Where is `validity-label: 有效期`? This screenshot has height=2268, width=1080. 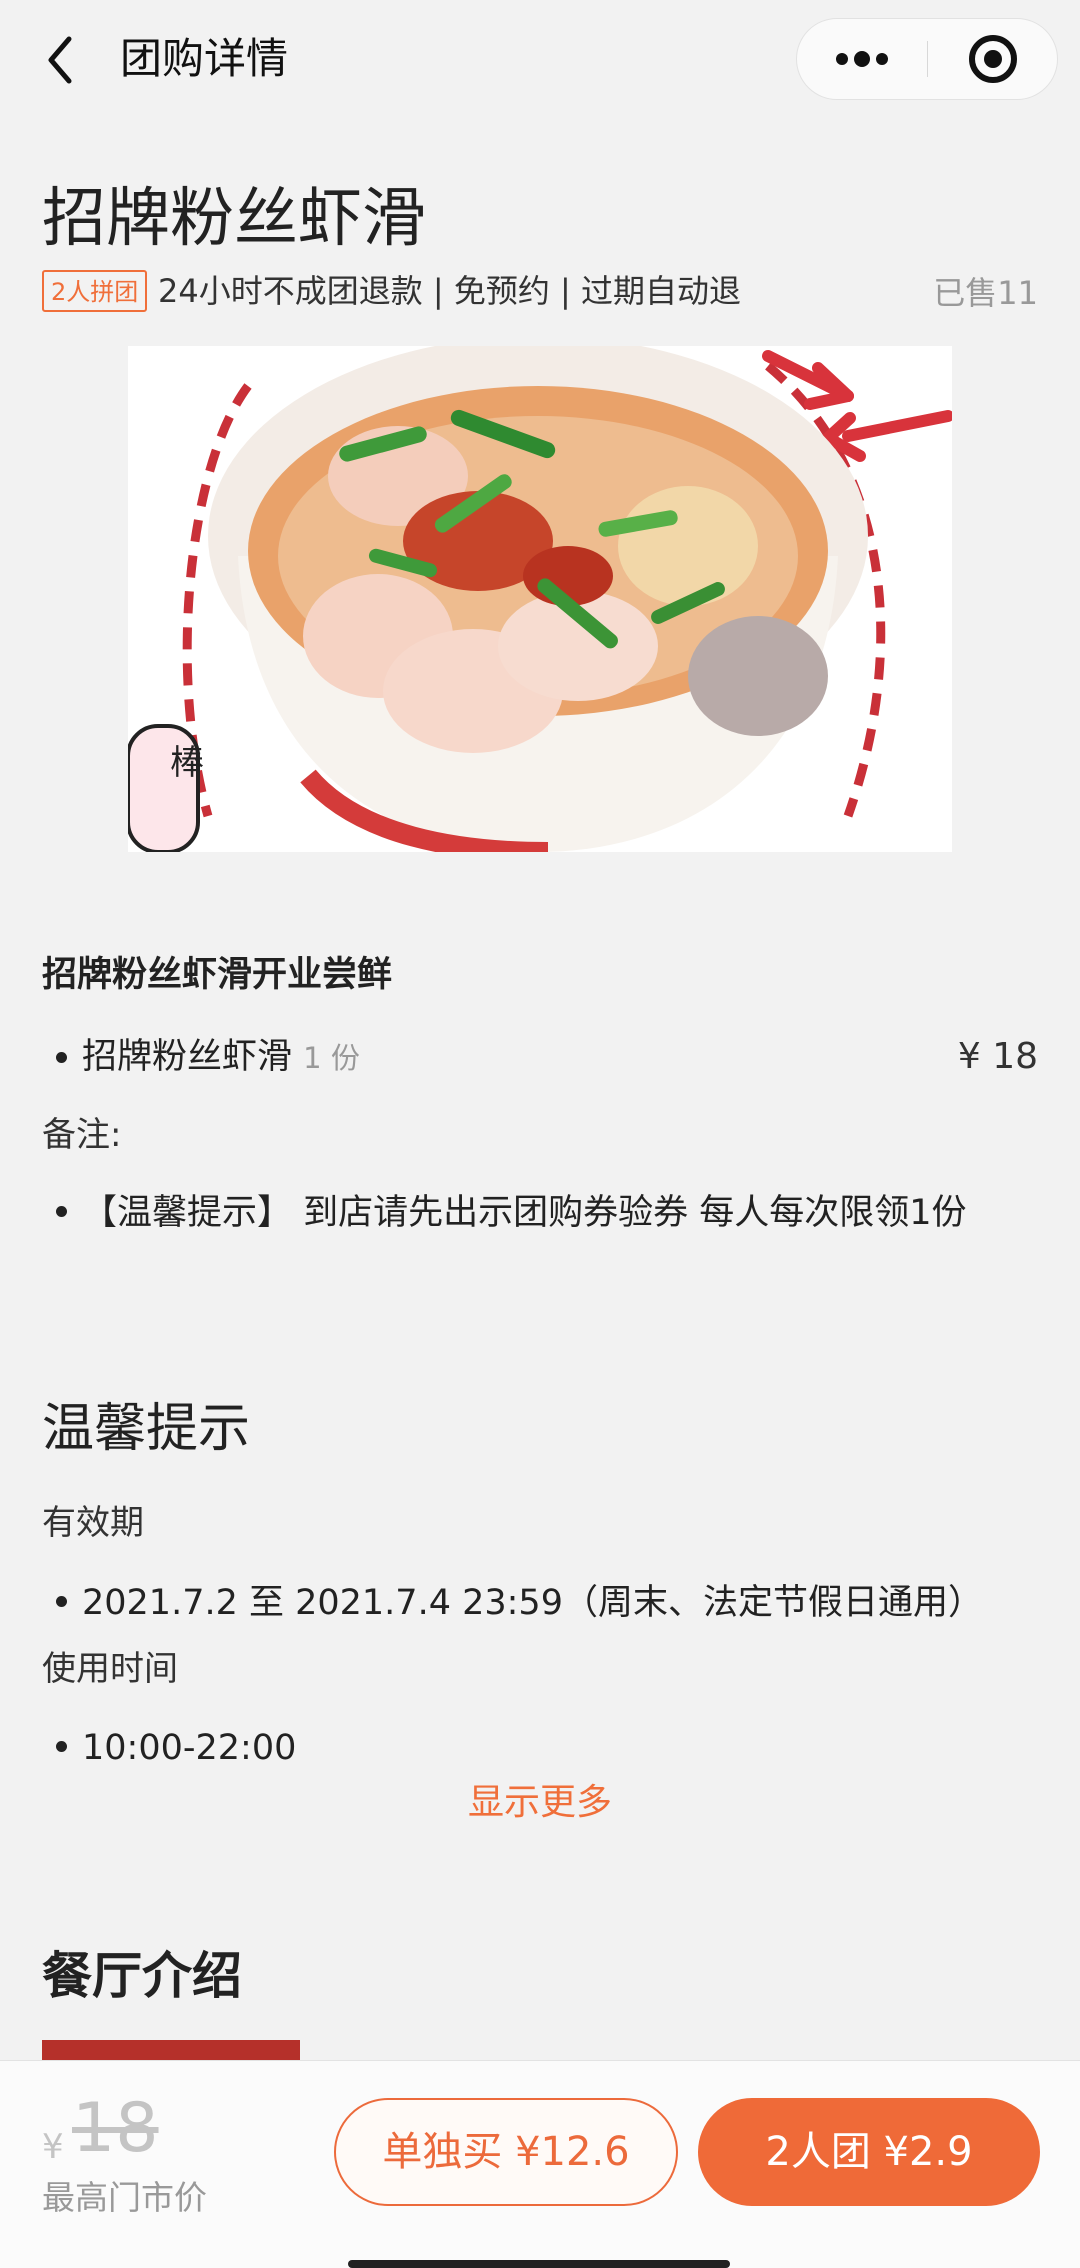
validity-label: 有效期 is located at coordinates (93, 1523).